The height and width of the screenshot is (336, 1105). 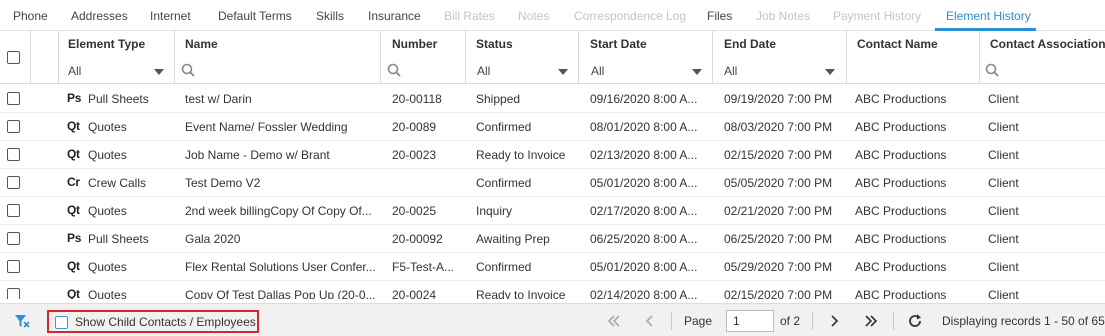 What do you see at coordinates (469, 16) in the screenshot?
I see `tab-bill-rates: Bill Rates` at bounding box center [469, 16].